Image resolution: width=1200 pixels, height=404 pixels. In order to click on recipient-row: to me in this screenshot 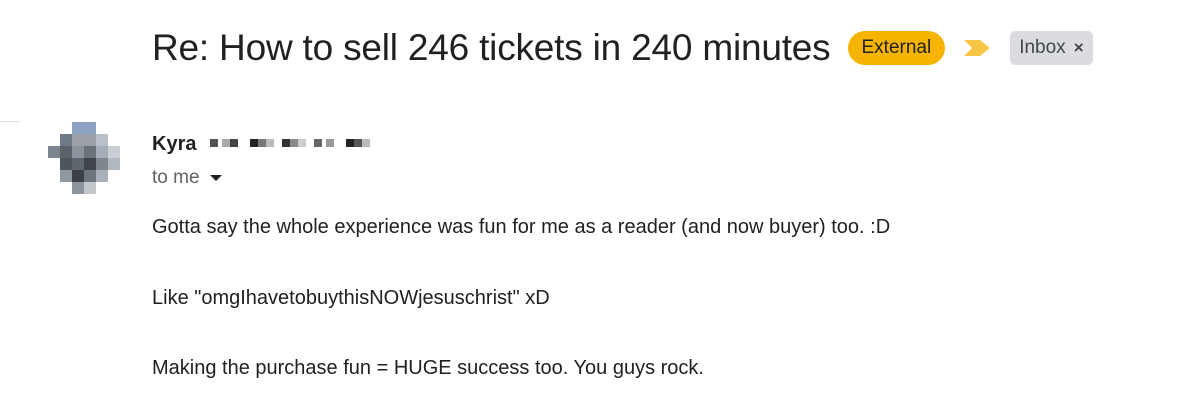, I will do `click(187, 178)`.